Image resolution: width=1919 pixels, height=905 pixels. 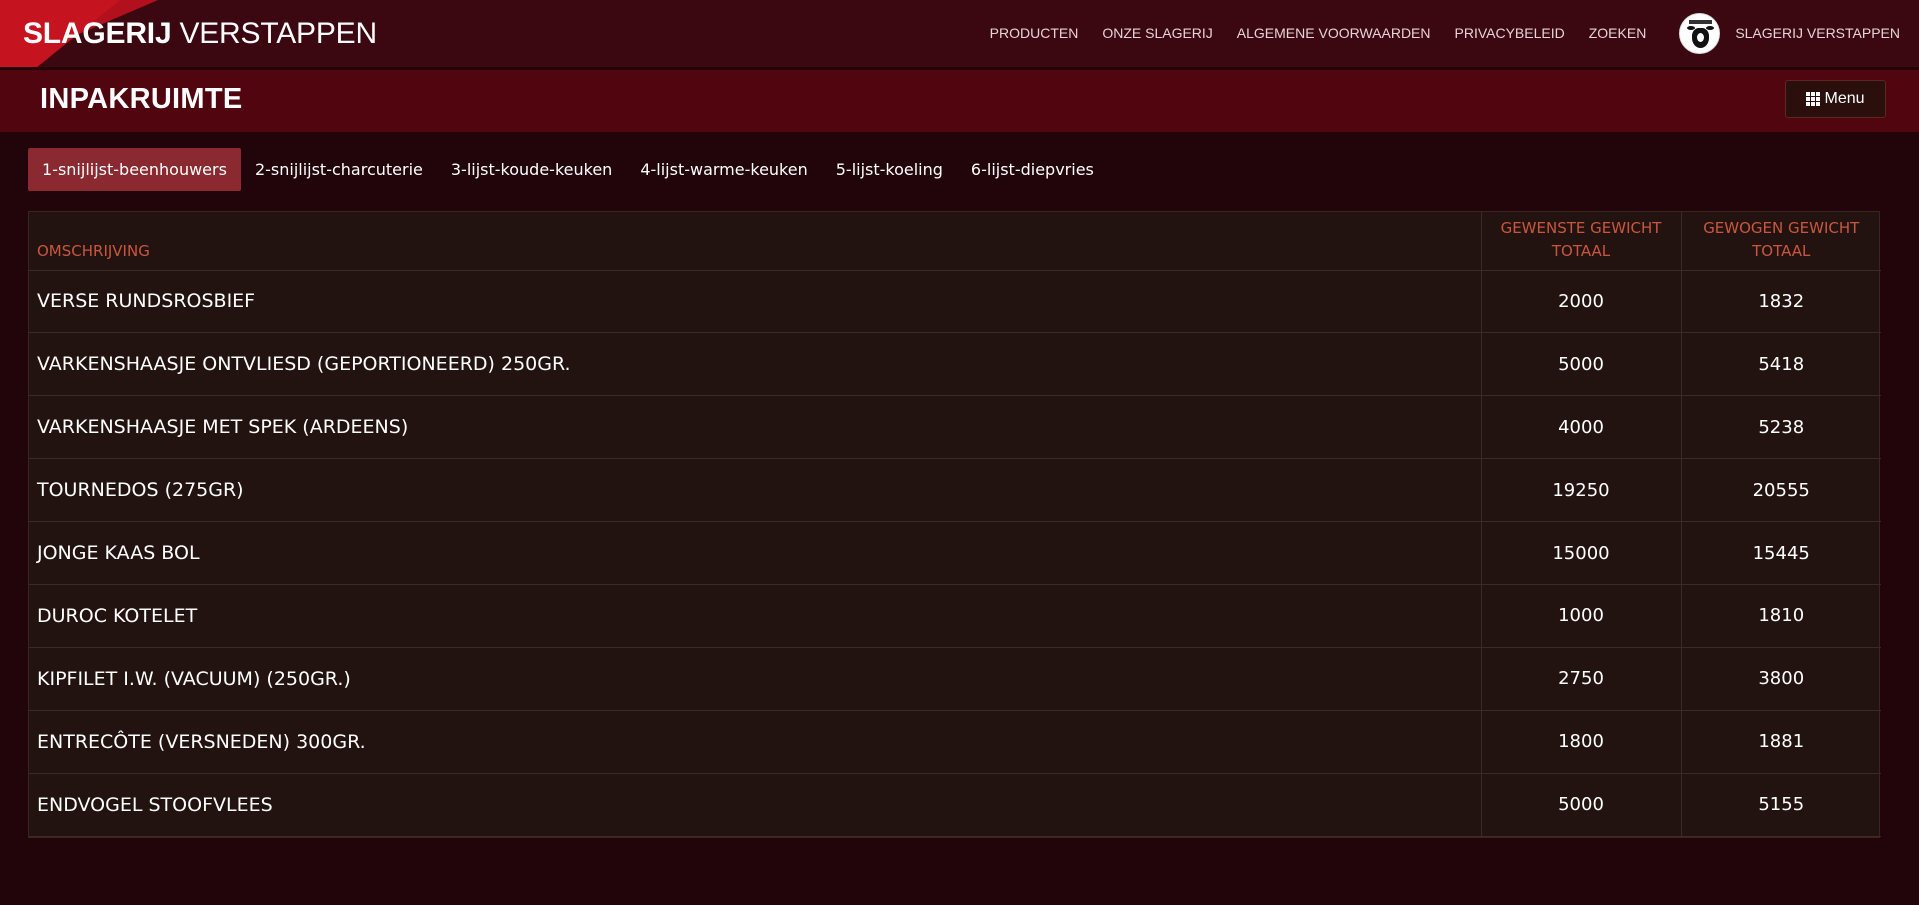 I want to click on brand-name-light: VERSTAPPEN, so click(x=278, y=33).